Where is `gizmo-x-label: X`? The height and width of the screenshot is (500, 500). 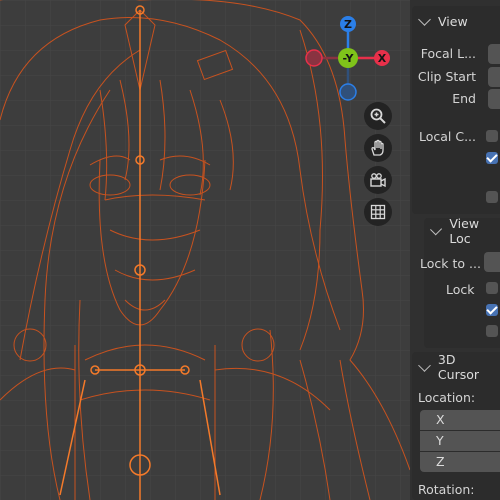
gizmo-x-label: X is located at coordinates (382, 58).